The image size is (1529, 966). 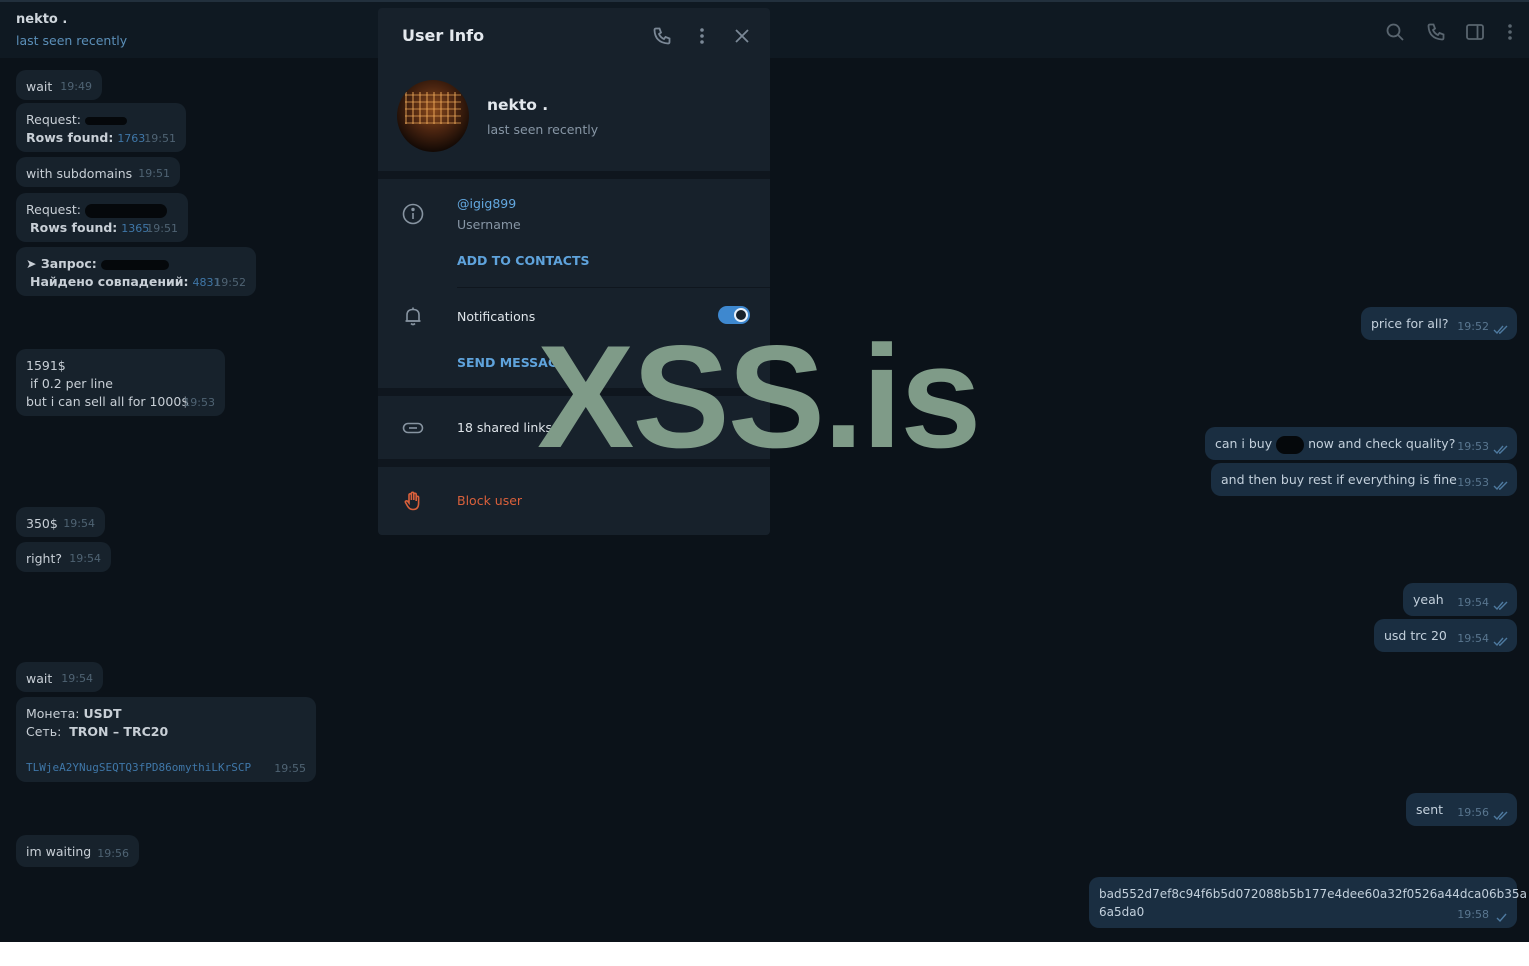 I want to click on message-text: right?, so click(x=44, y=558).